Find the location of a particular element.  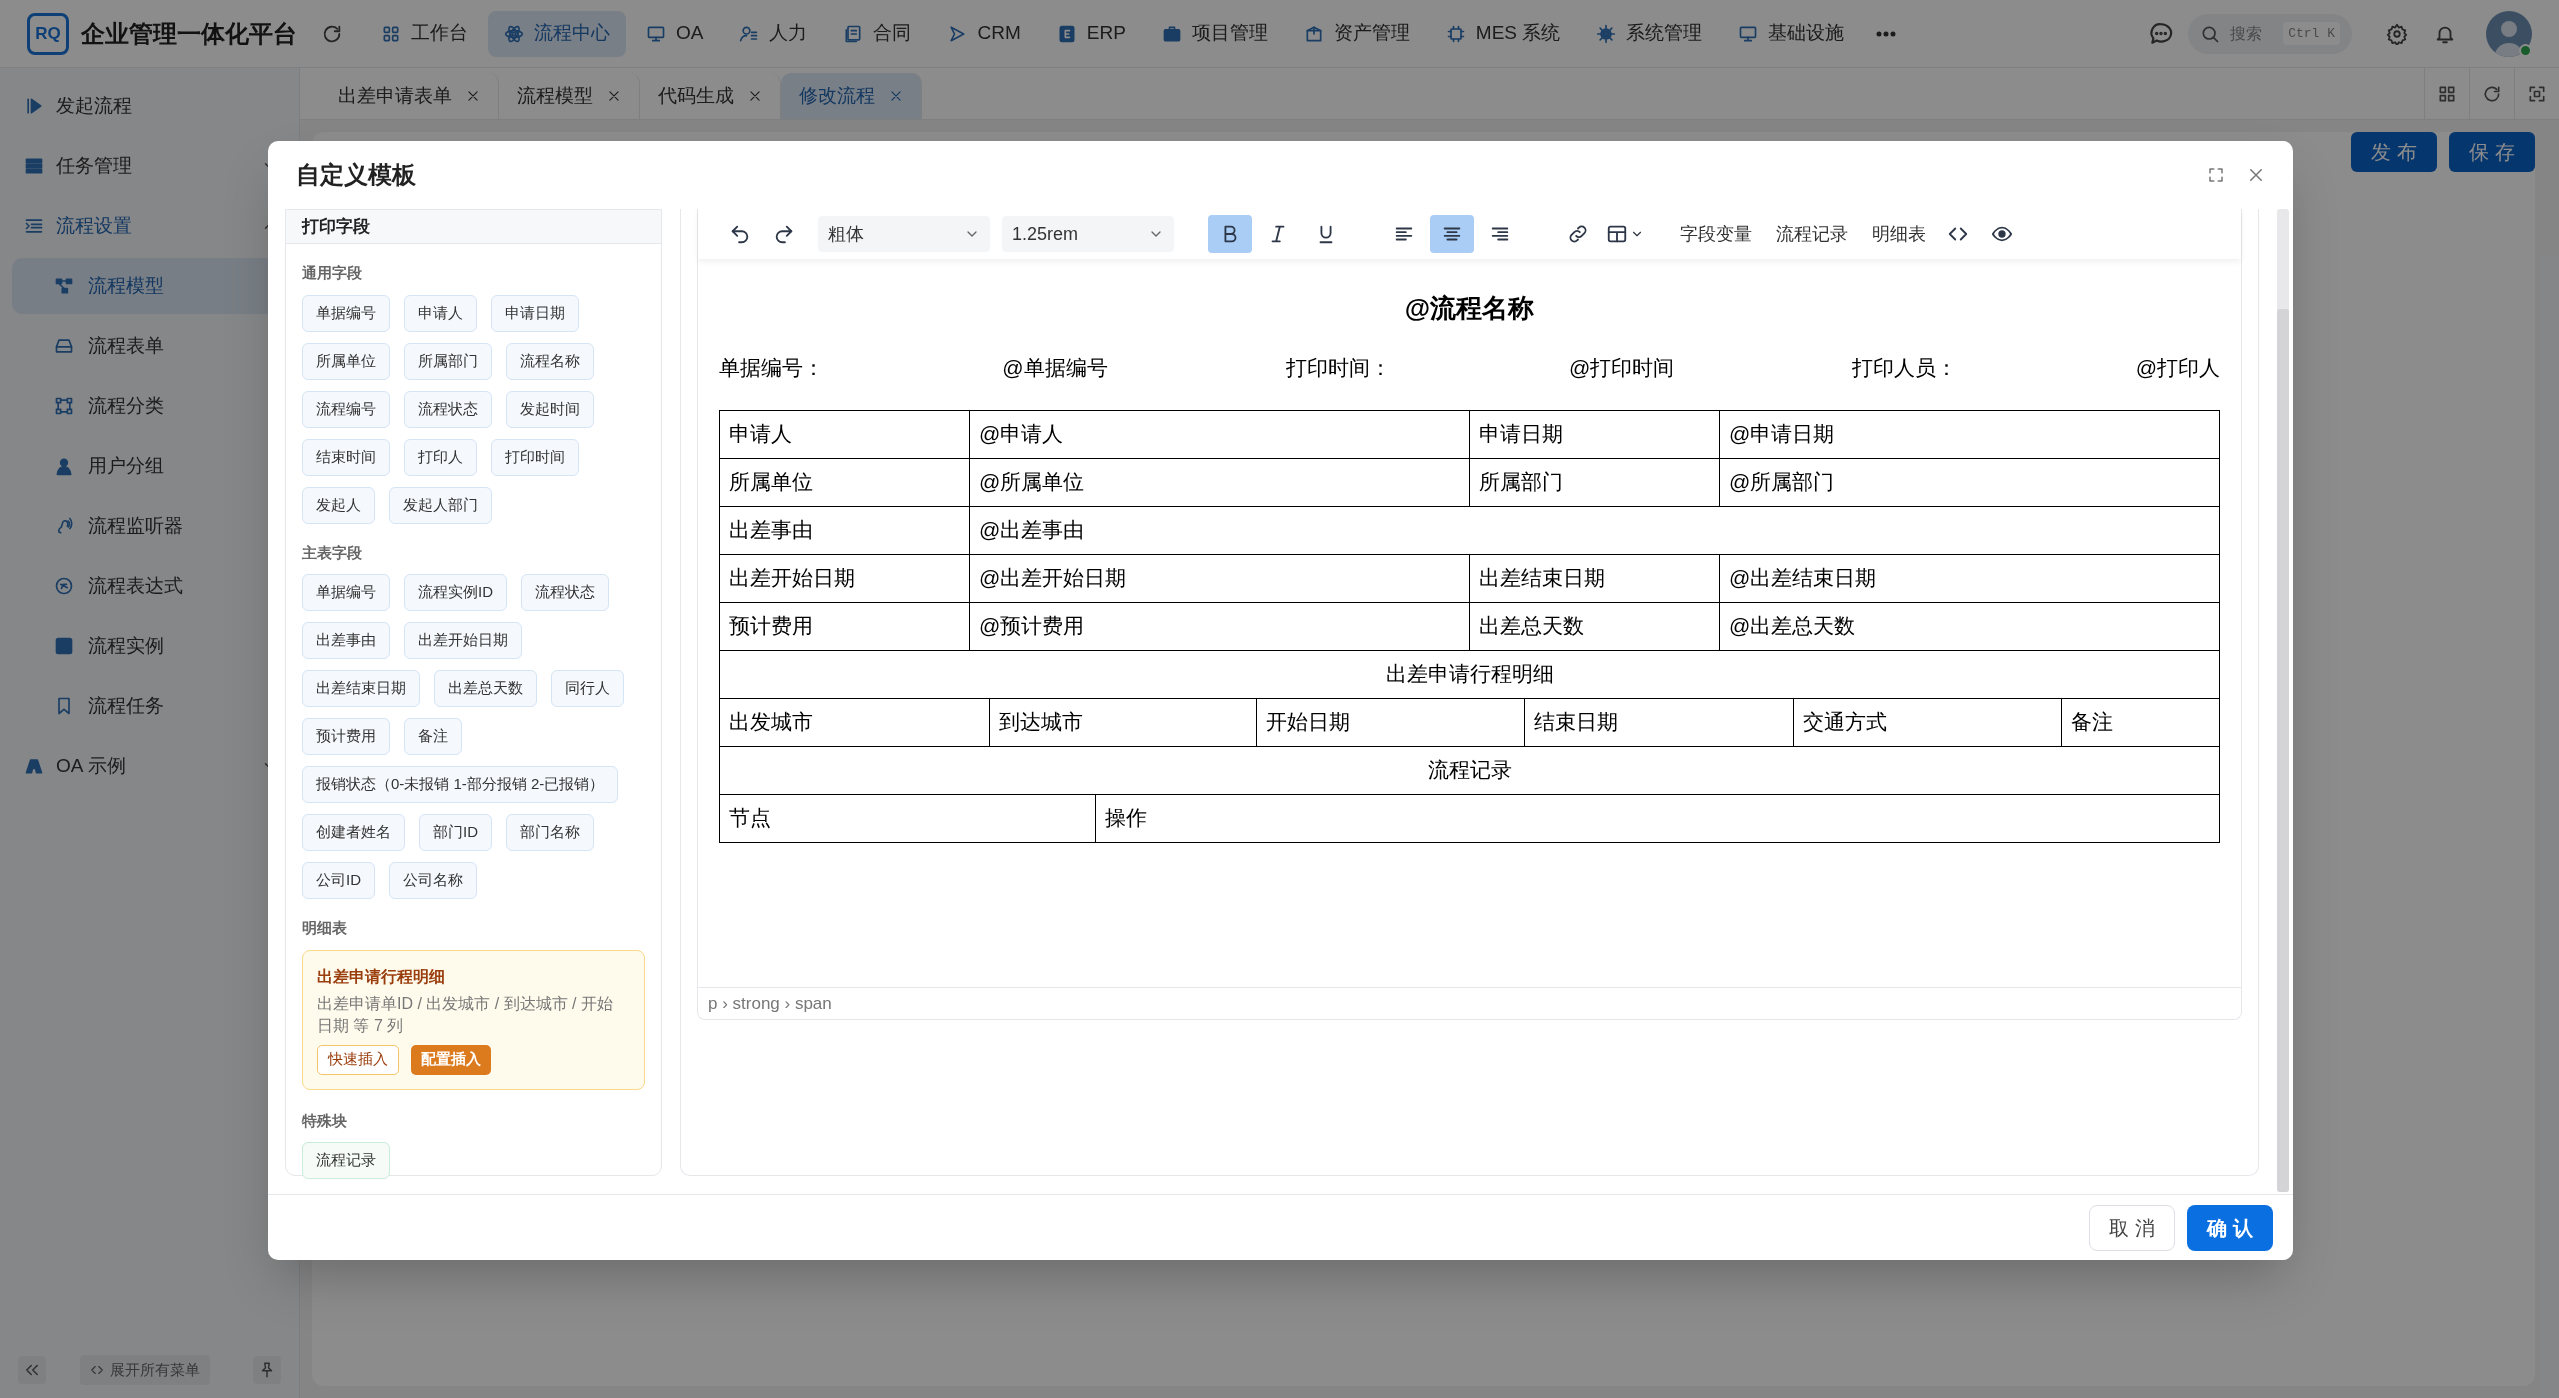

size-select: 1.25rem is located at coordinates (1088, 234).